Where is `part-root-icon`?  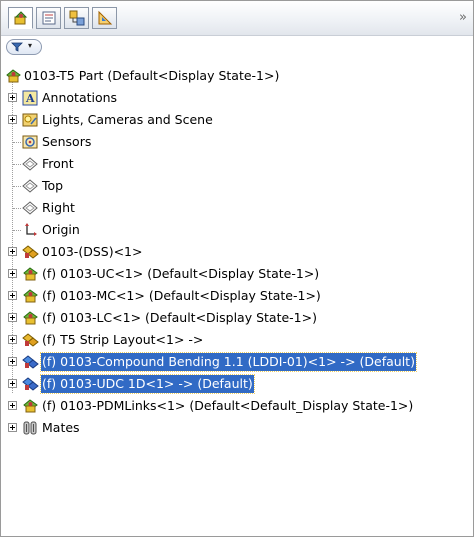 part-root-icon is located at coordinates (13, 76).